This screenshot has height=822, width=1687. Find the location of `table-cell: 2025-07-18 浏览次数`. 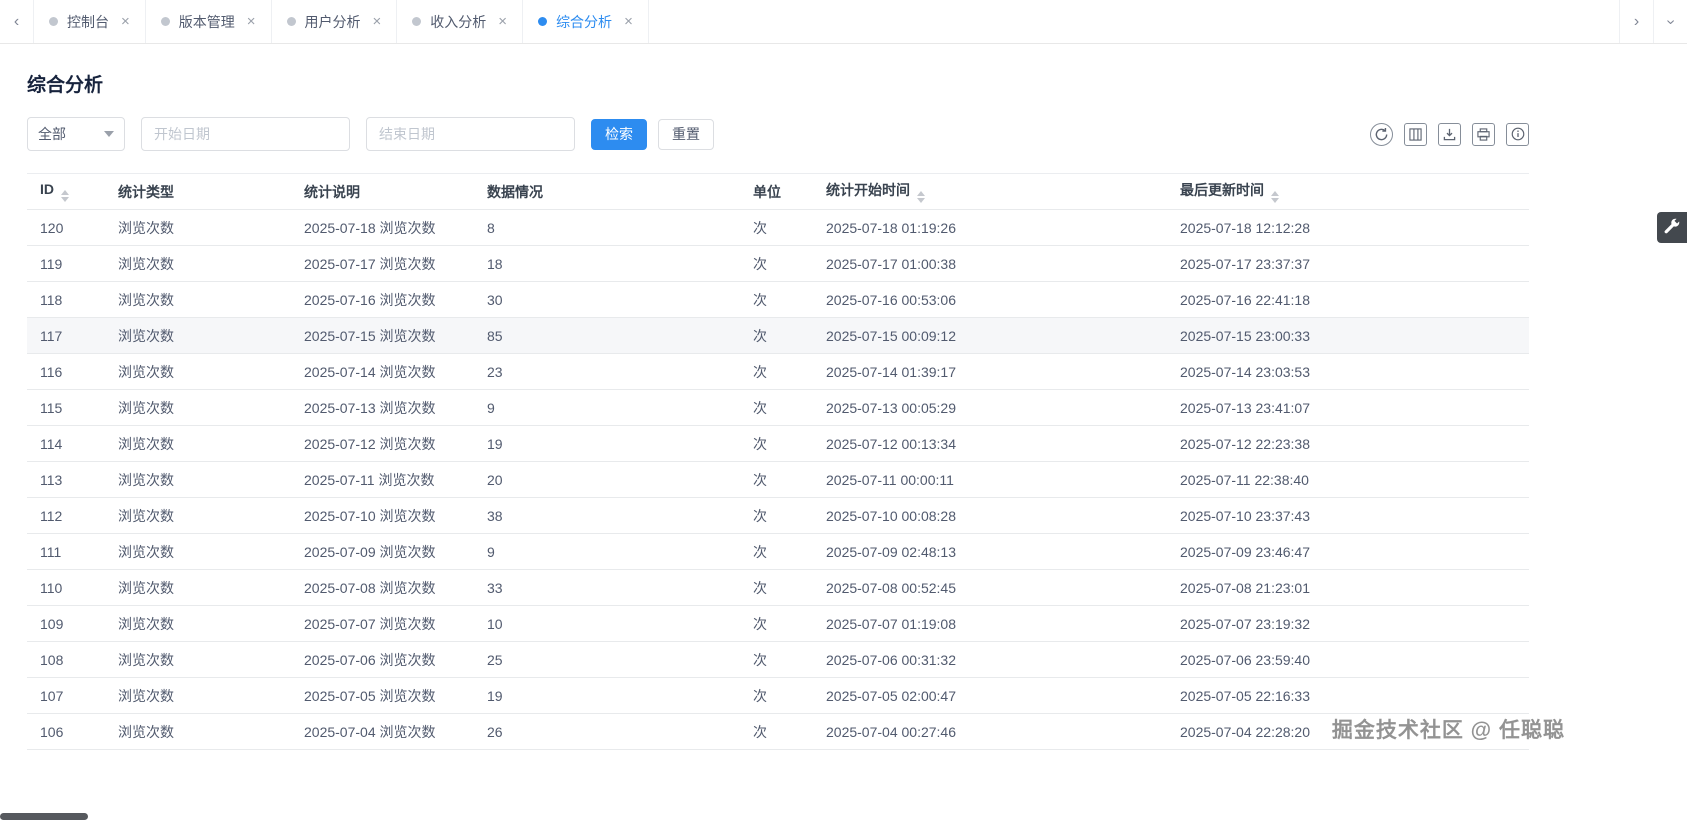

table-cell: 2025-07-18 浏览次数 is located at coordinates (382, 227).